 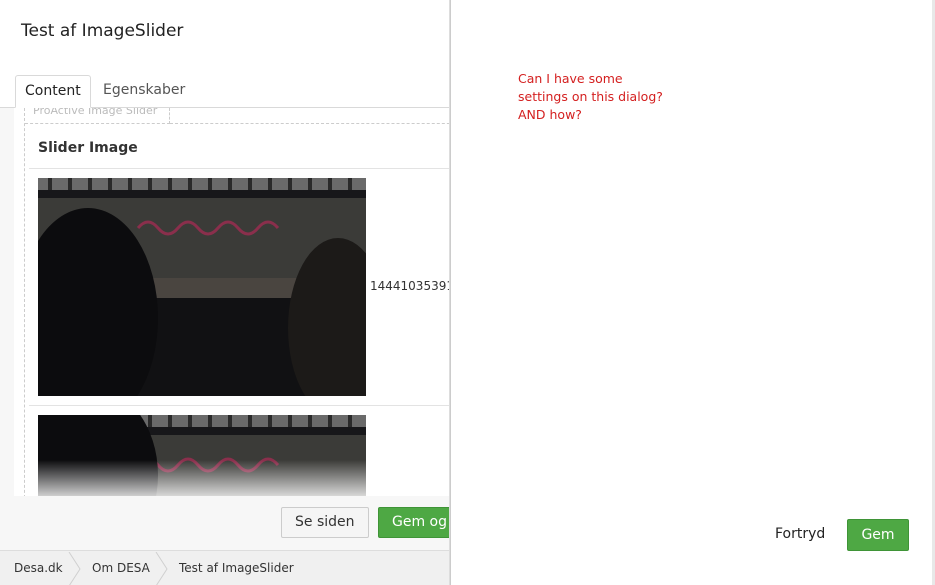 What do you see at coordinates (325, 522) in the screenshot?
I see `preview-button: Se siden` at bounding box center [325, 522].